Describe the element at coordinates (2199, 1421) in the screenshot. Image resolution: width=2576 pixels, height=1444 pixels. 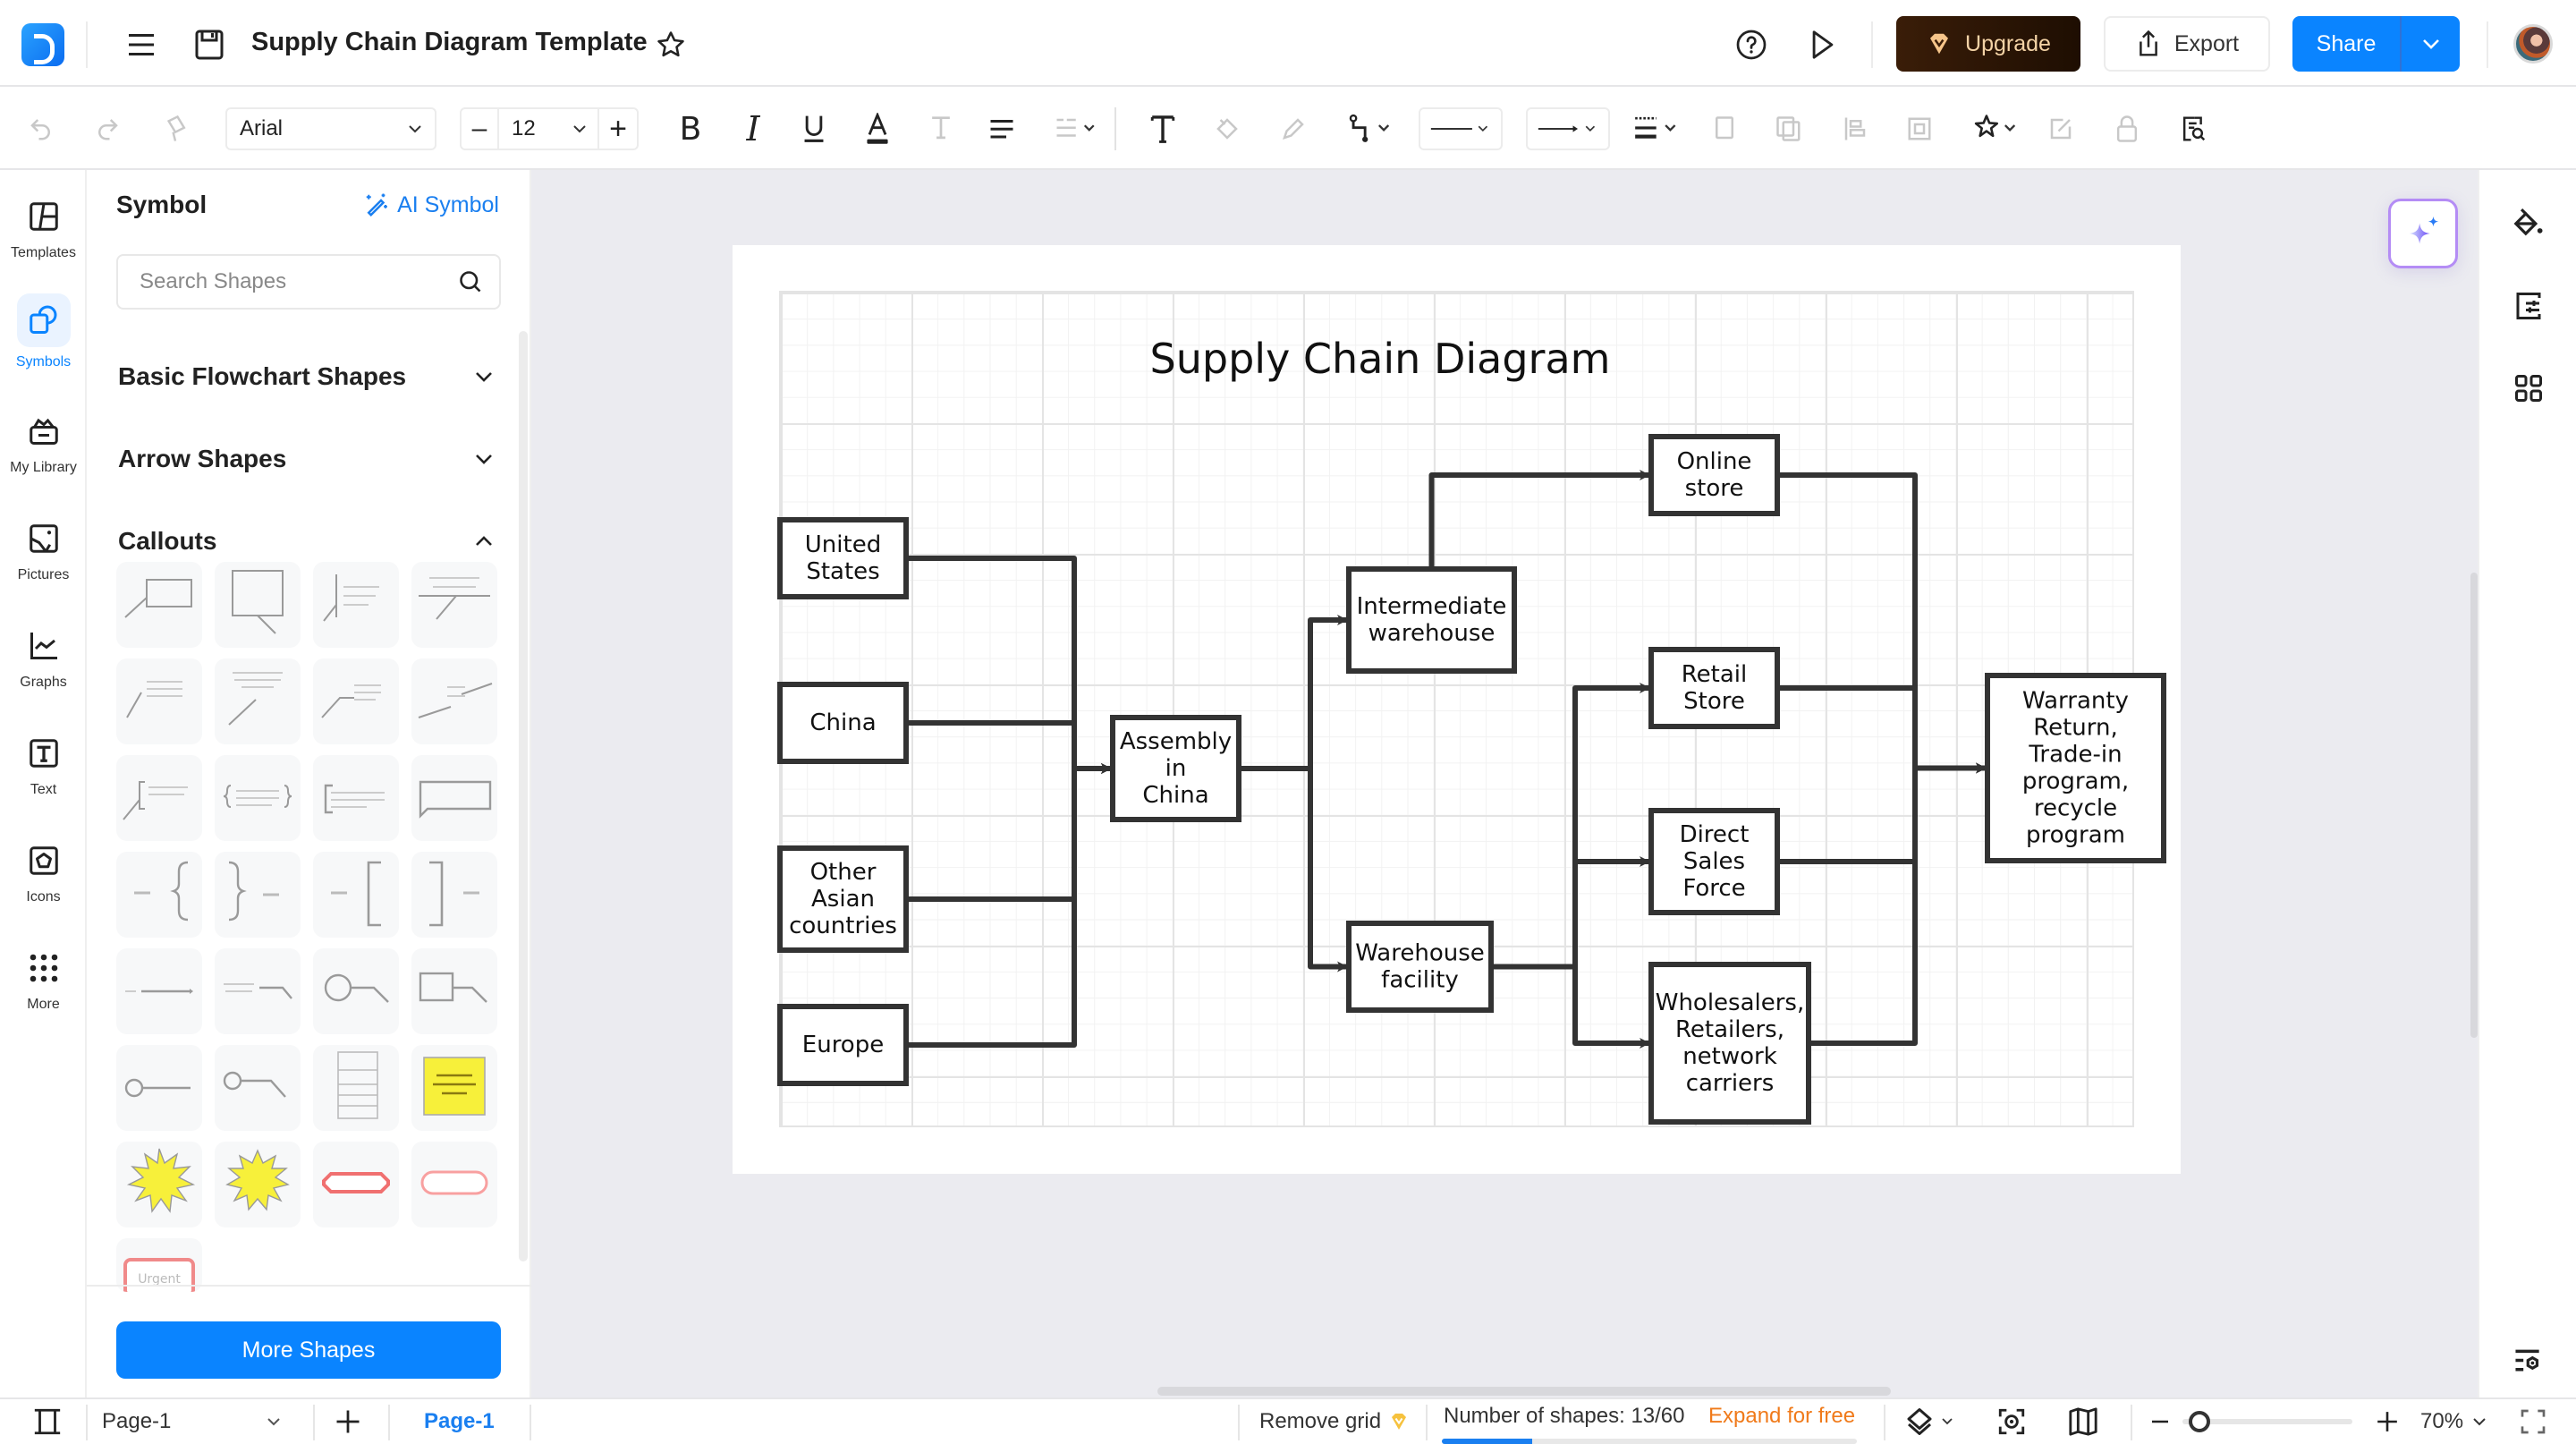
I see `zoom-slider-handle` at that location.